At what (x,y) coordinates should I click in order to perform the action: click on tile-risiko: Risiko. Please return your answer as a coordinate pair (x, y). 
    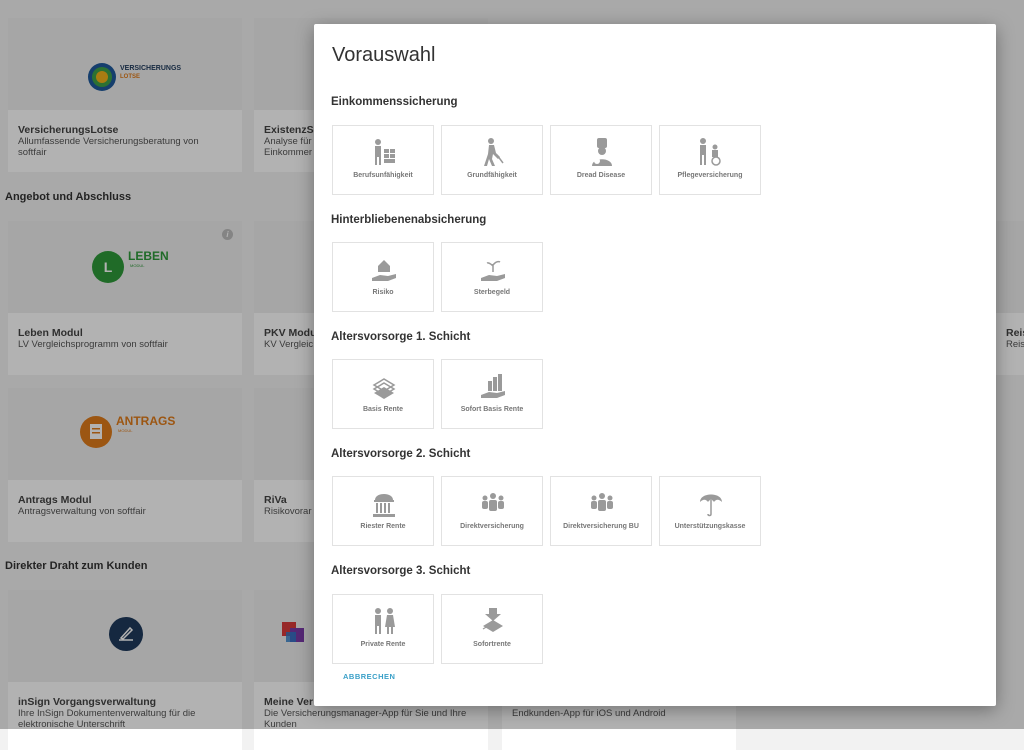
    Looking at the image, I should click on (383, 277).